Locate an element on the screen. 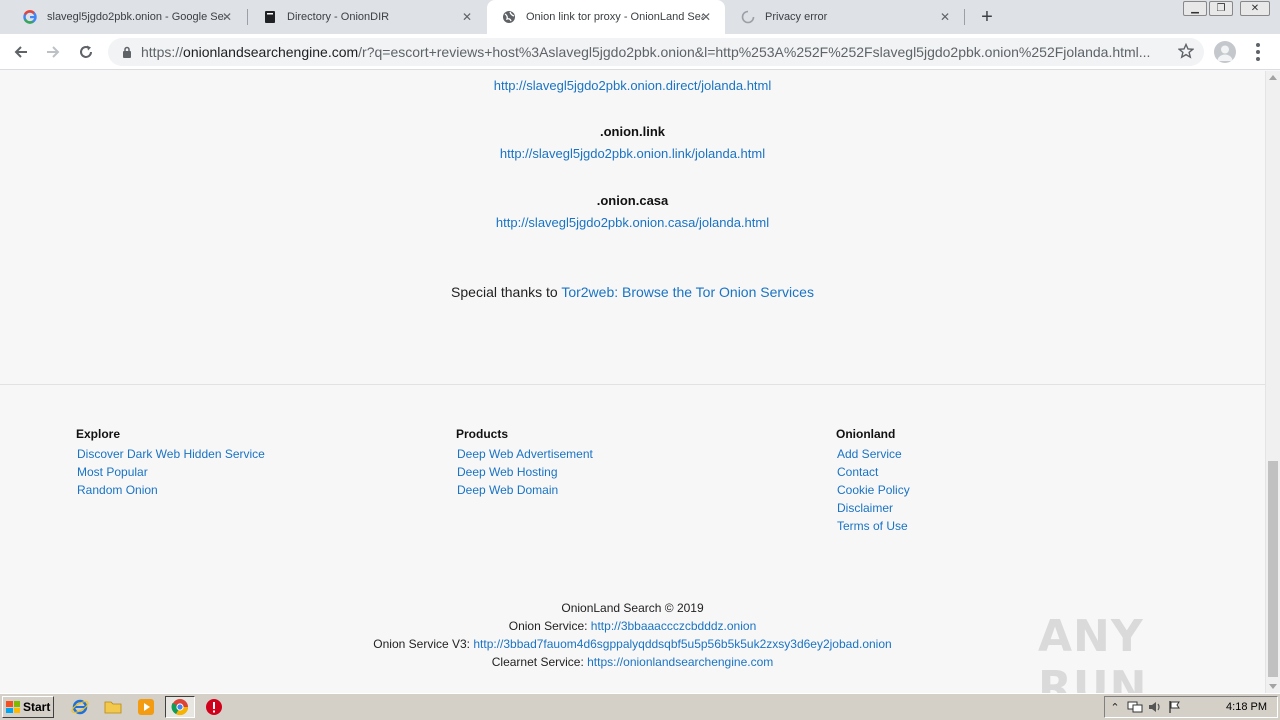 The height and width of the screenshot is (720, 1280). tab-google-search: slavegl5jgdo2pbk.onion - Google Sea ✕ is located at coordinates (127, 17).